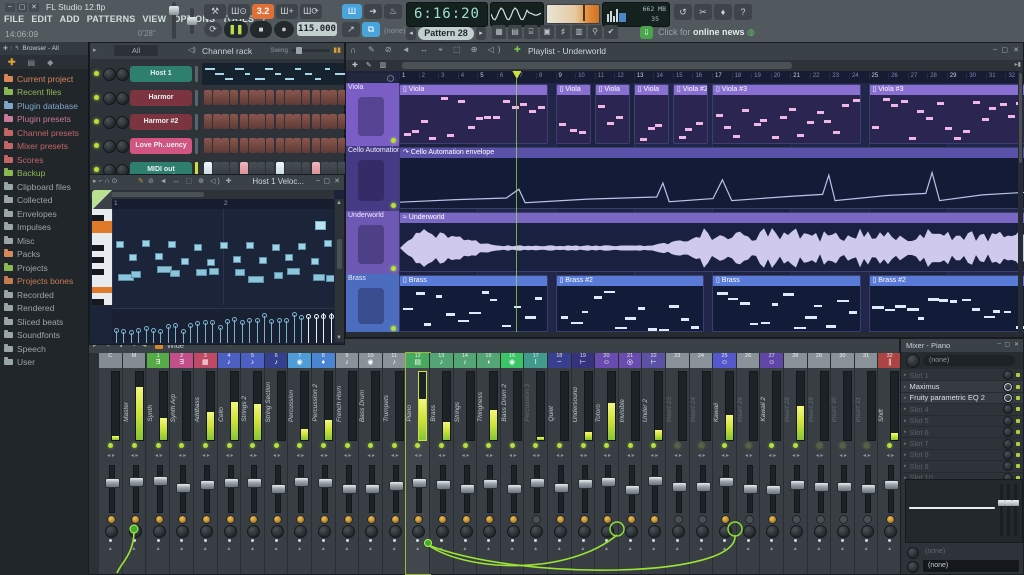 This screenshot has height=575, width=1024. Describe the element at coordinates (372, 178) in the screenshot. I see `track-header: Cello Automation` at that location.